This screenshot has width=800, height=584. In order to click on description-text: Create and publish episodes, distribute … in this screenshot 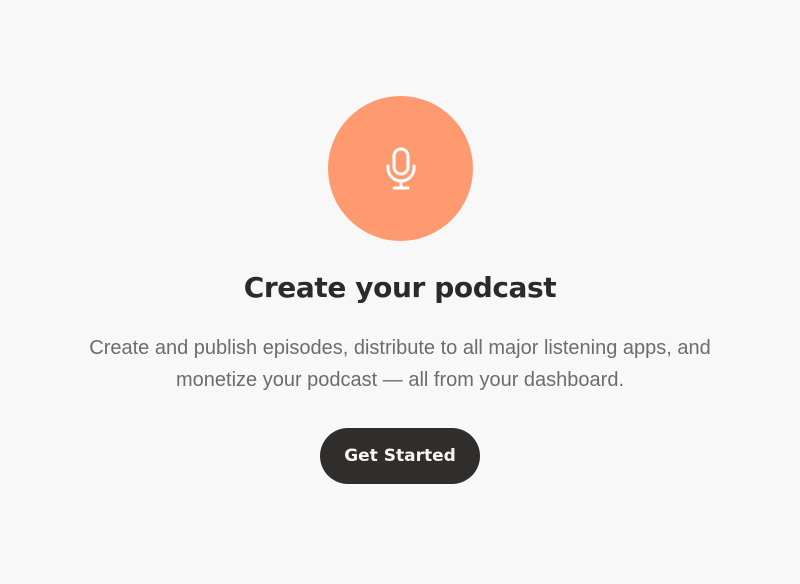, I will do `click(400, 364)`.